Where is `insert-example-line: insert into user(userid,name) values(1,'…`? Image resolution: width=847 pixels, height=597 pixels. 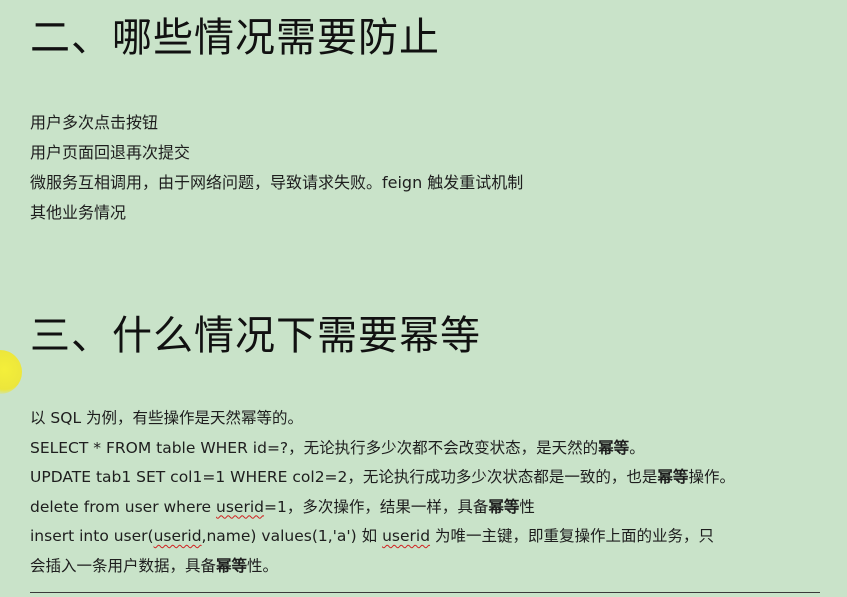
insert-example-line: insert into user(userid,name) values(1,'… is located at coordinates (382, 537).